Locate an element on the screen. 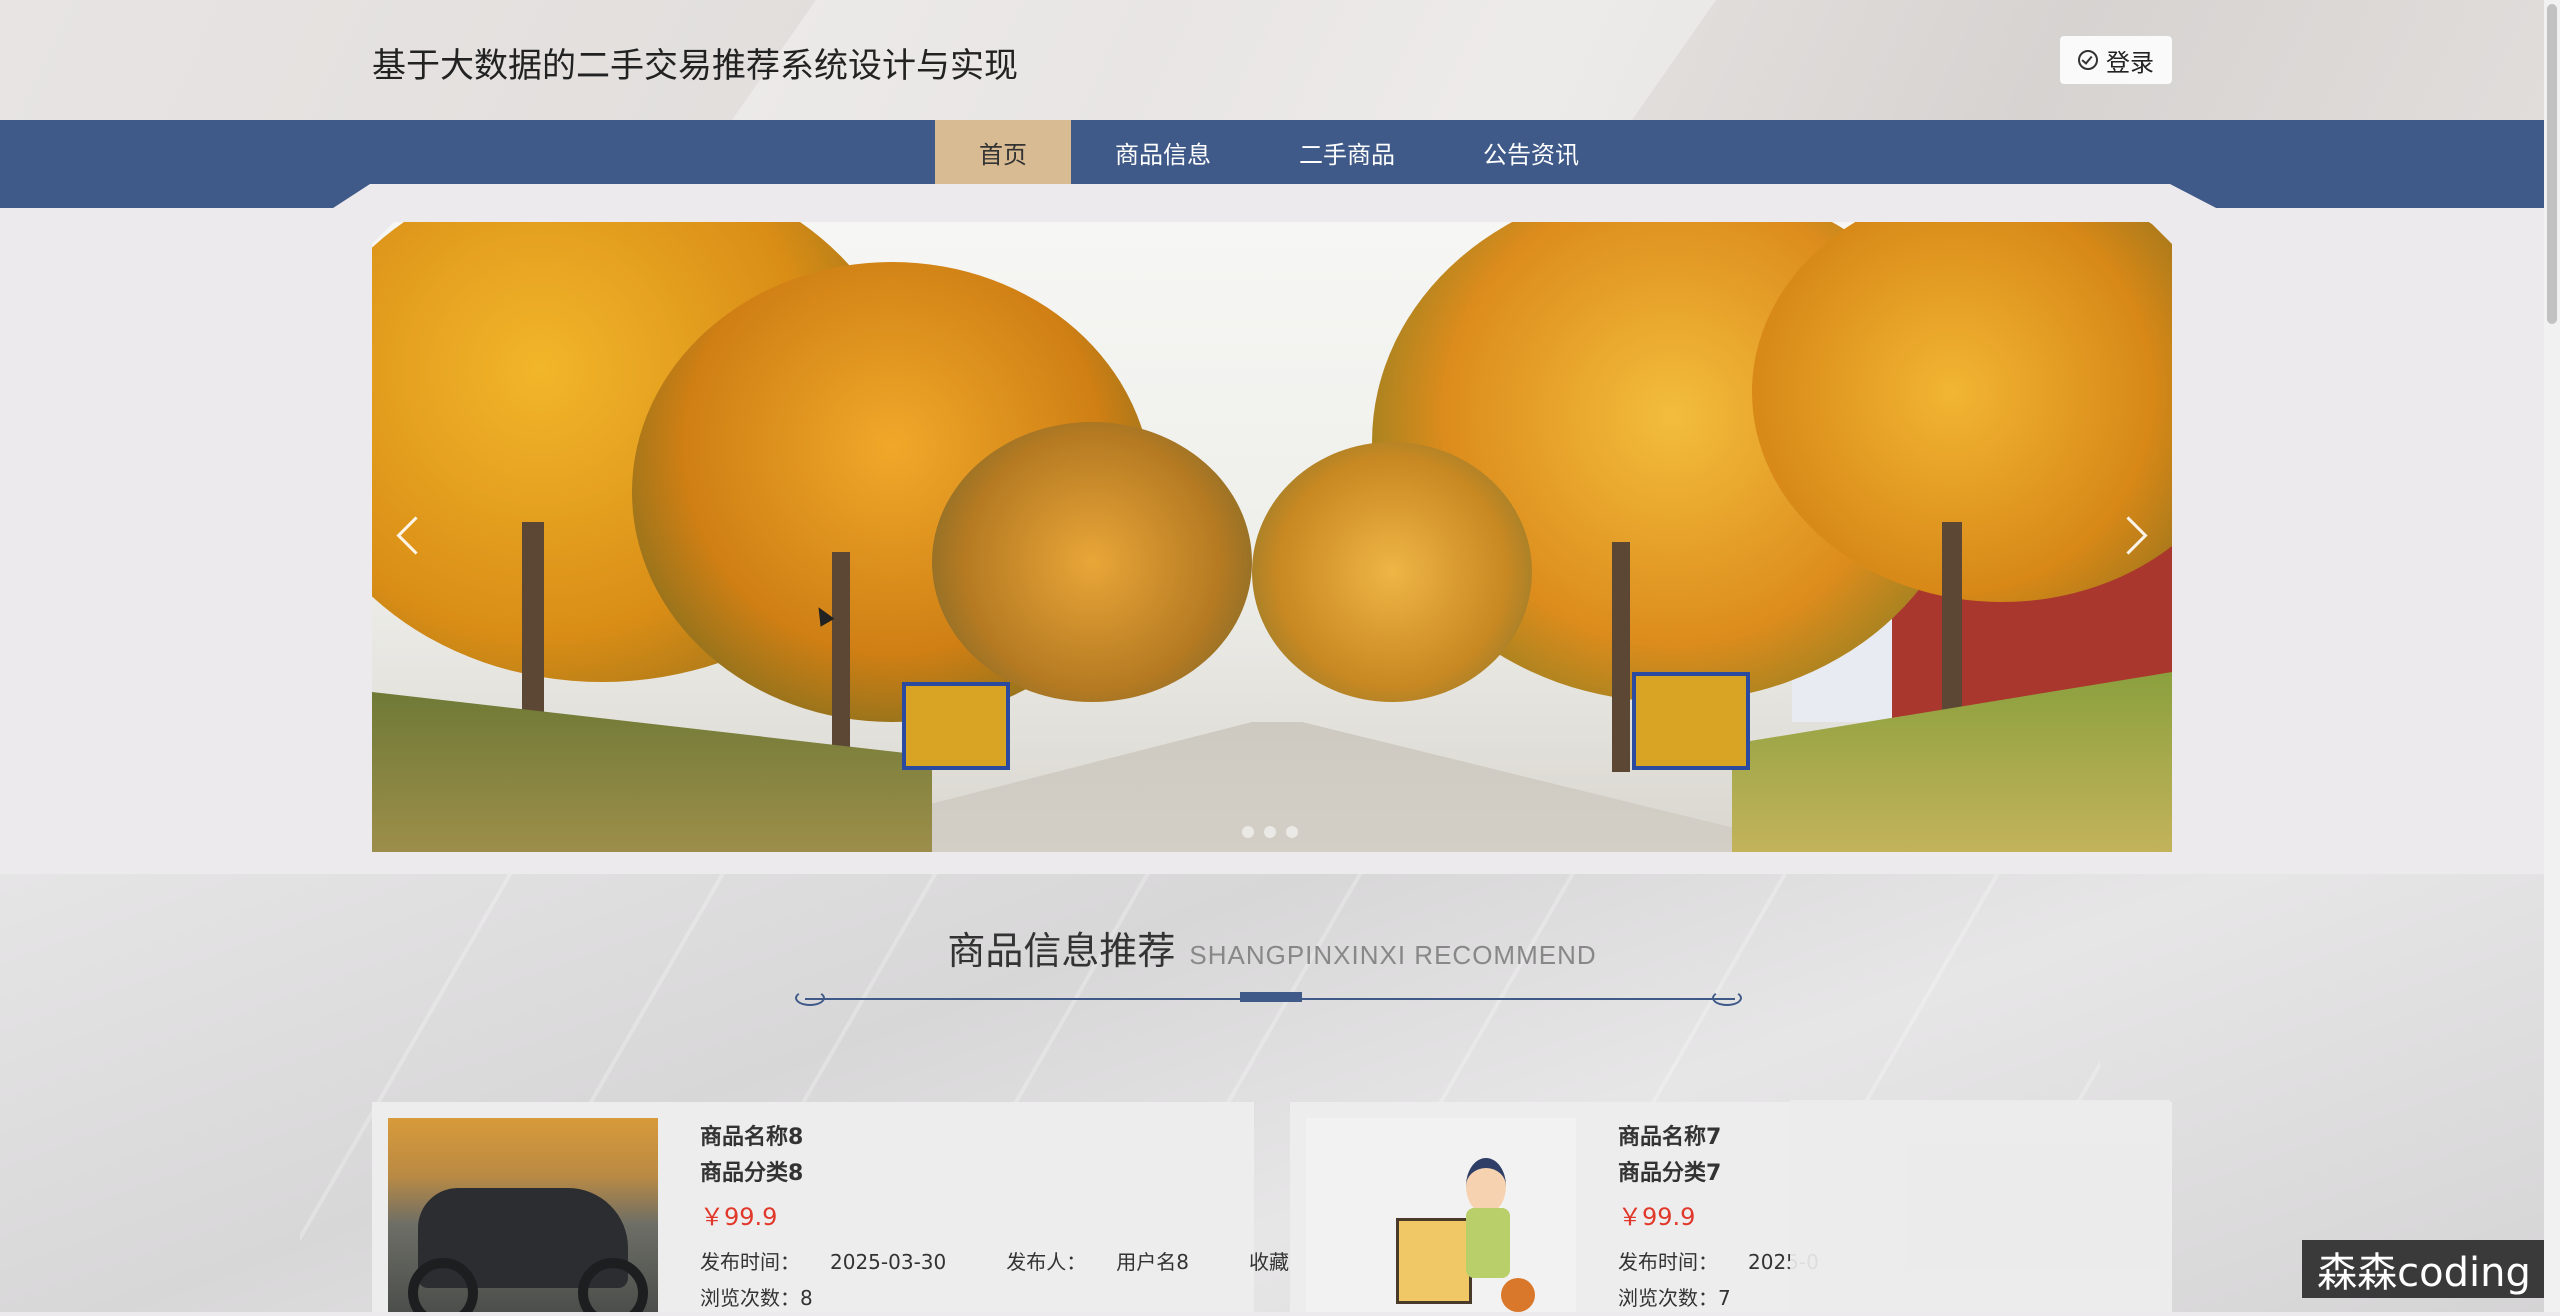  page-scrollbar is located at coordinates (2552, 656).